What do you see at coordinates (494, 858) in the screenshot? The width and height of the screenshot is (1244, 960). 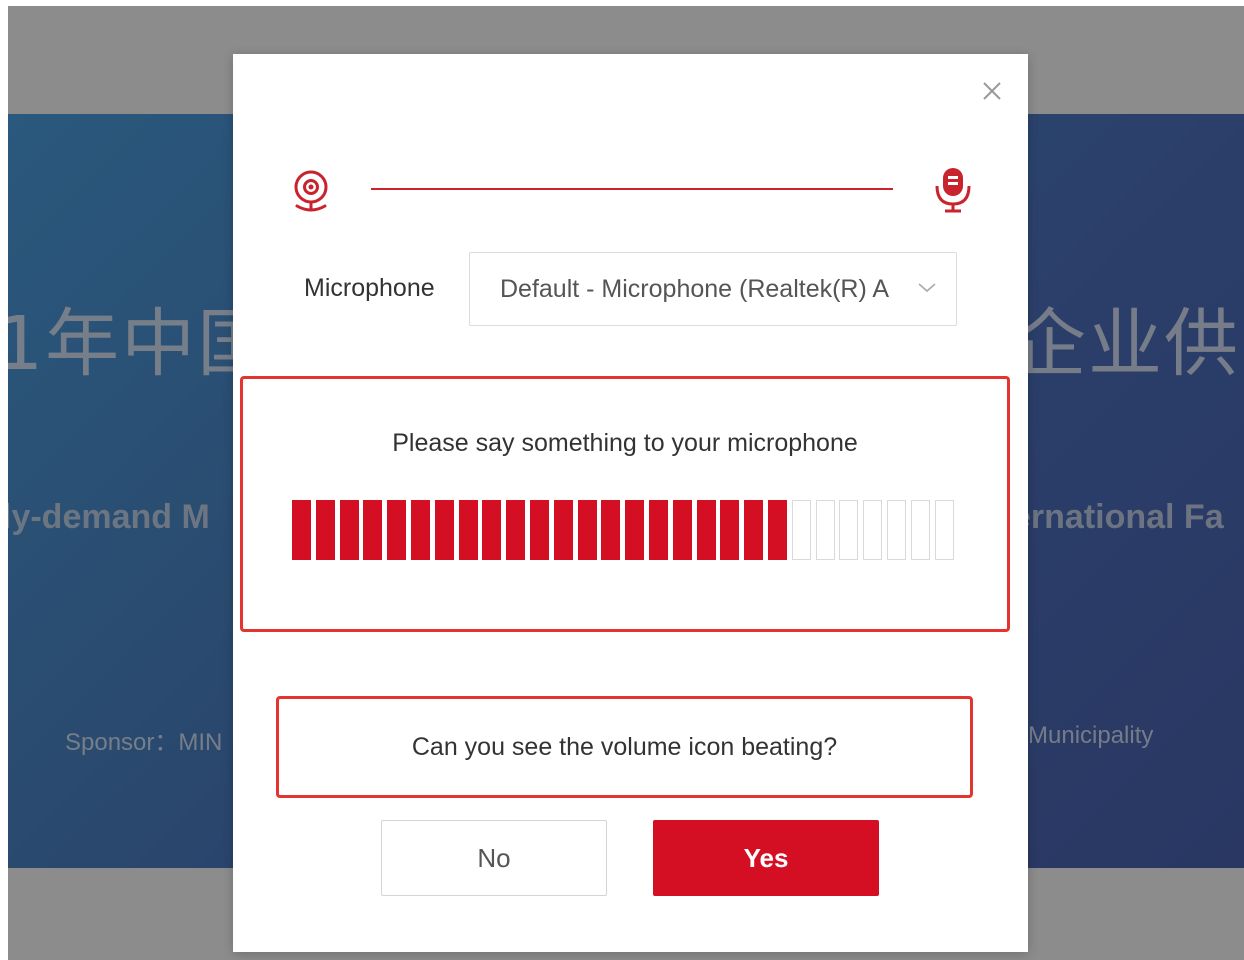 I see `no-button: No` at bounding box center [494, 858].